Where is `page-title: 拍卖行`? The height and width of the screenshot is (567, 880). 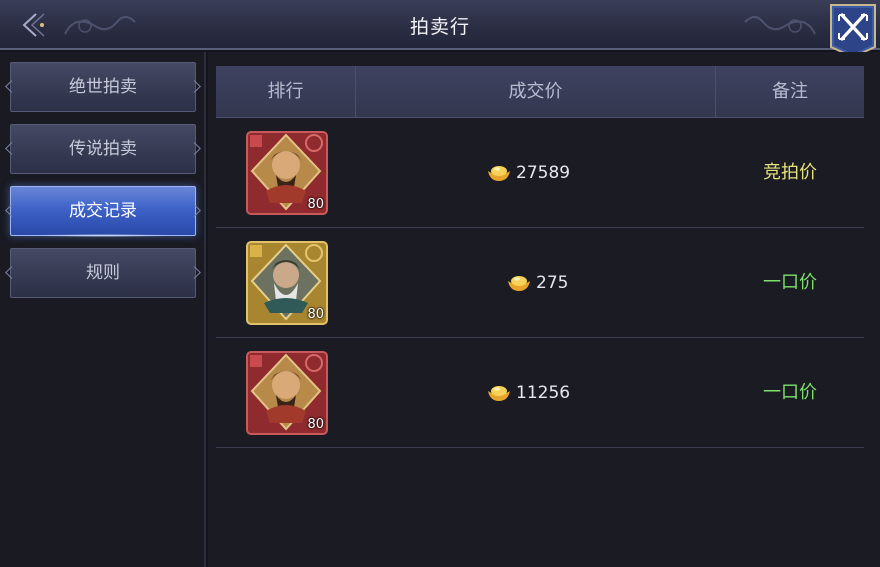
page-title: 拍卖行 is located at coordinates (439, 27).